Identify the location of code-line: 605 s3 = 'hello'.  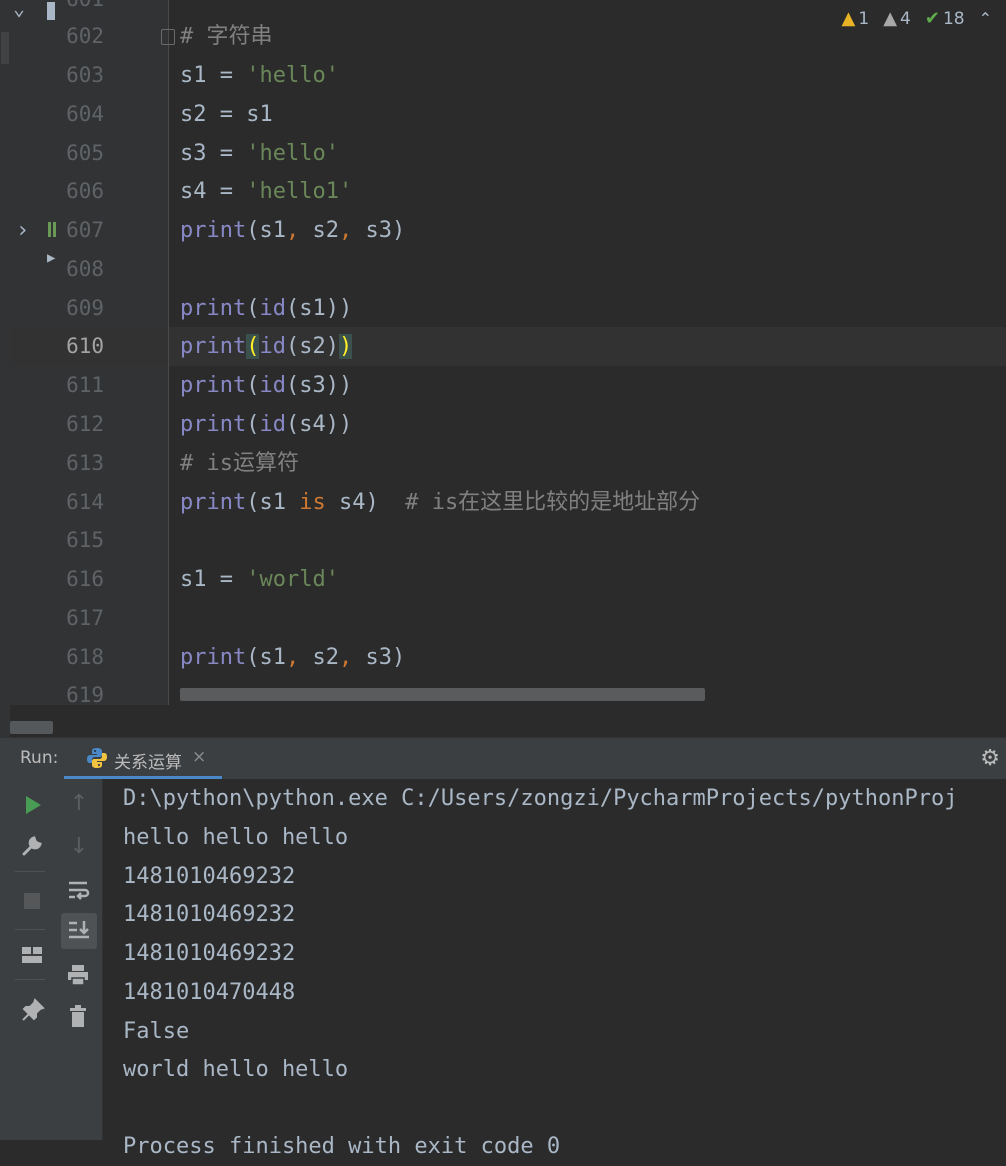
(503, 153).